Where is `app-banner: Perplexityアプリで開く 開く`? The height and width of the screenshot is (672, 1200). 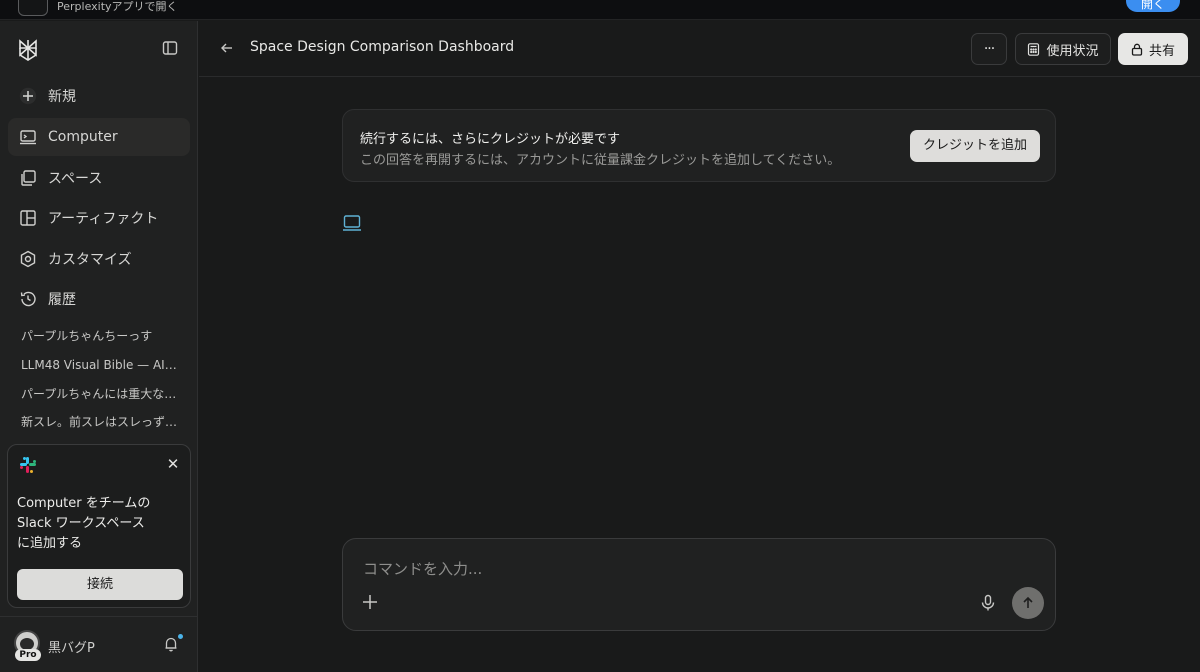 app-banner: Perplexityアプリで開く 開く is located at coordinates (600, 10).